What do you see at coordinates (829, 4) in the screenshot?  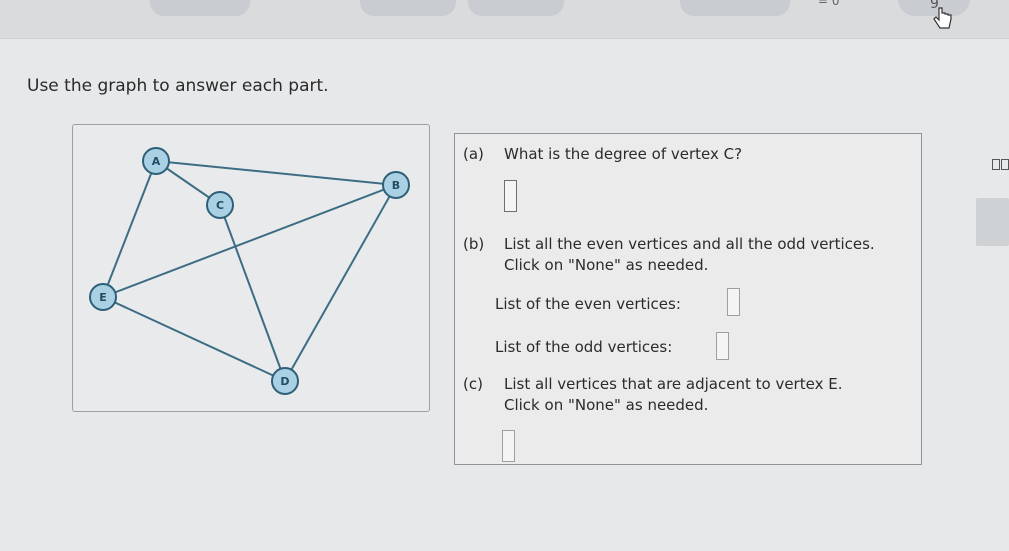 I see `hint-counter: = 0` at bounding box center [829, 4].